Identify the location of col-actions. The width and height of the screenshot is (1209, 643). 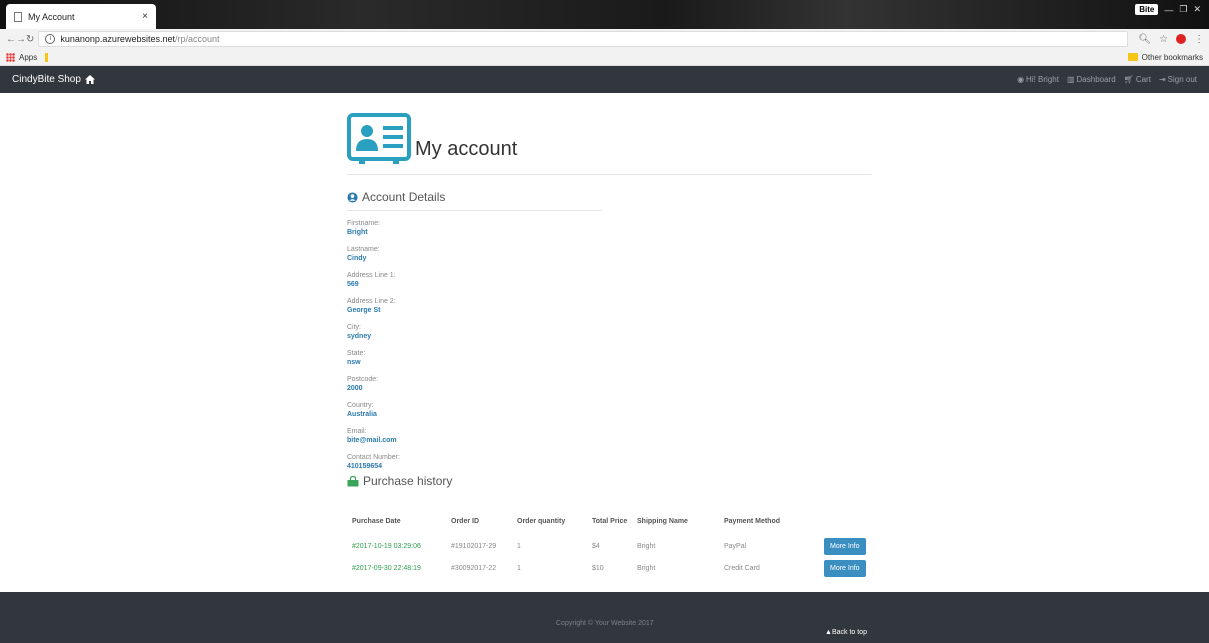
(846, 526).